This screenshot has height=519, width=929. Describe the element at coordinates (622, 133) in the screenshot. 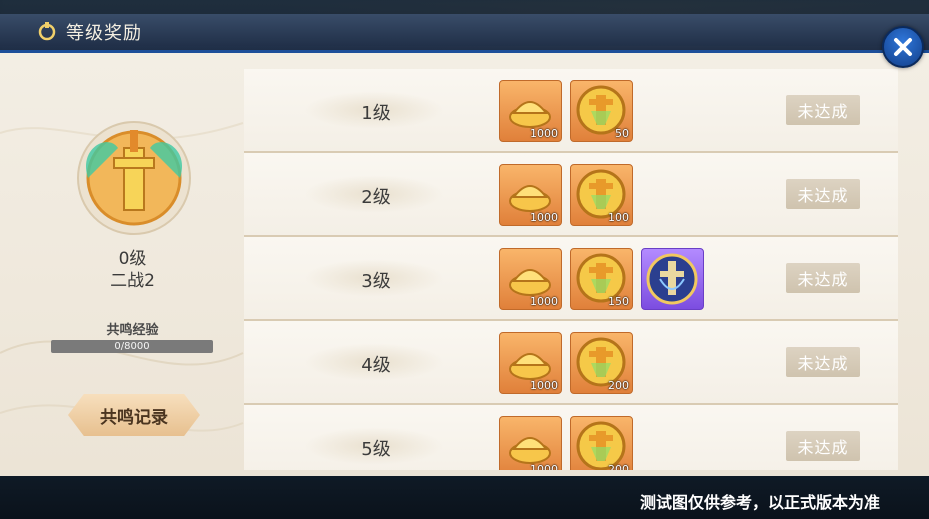

I see `reward-quantity: 50` at that location.